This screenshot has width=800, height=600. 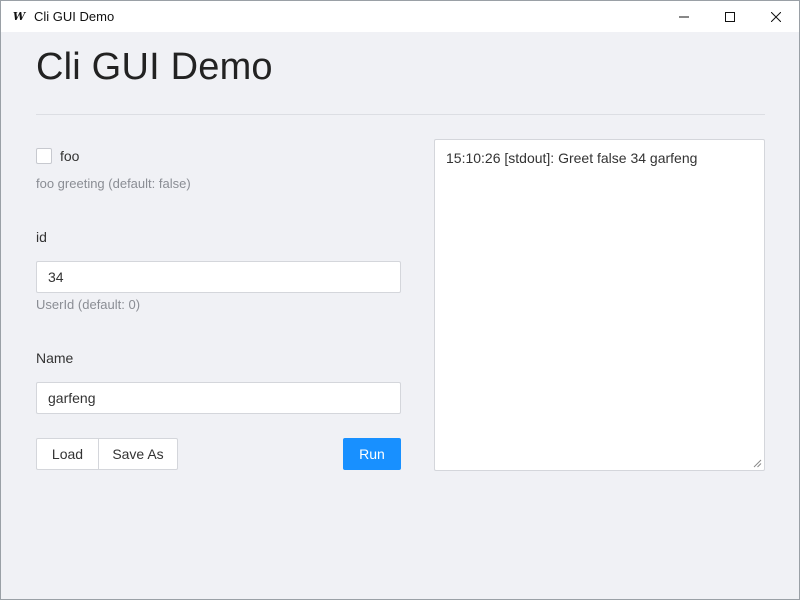 What do you see at coordinates (88, 304) in the screenshot?
I see `id-help-text: UserId (default: 0)` at bounding box center [88, 304].